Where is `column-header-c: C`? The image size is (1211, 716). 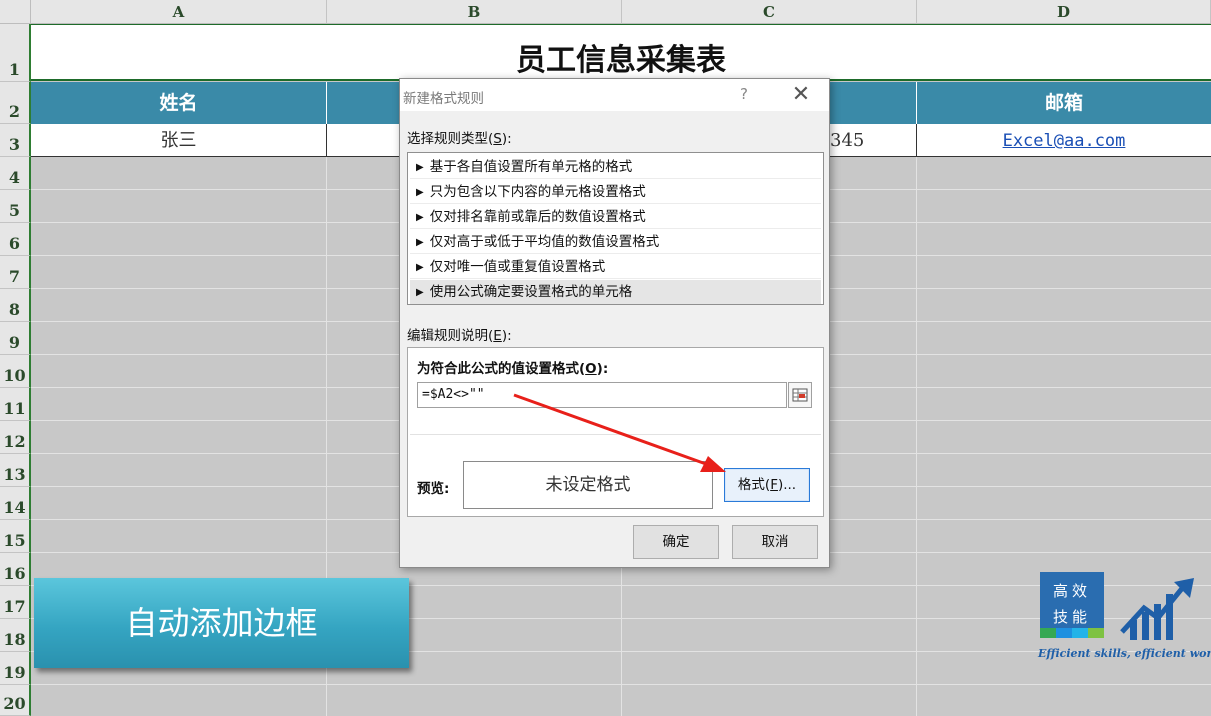 column-header-c: C is located at coordinates (769, 12).